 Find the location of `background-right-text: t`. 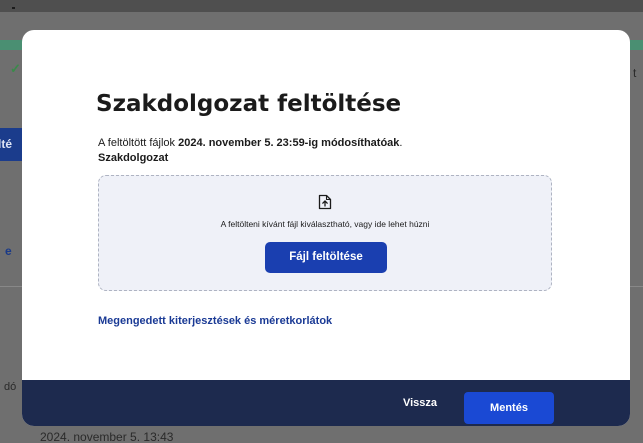

background-right-text: t is located at coordinates (635, 73).